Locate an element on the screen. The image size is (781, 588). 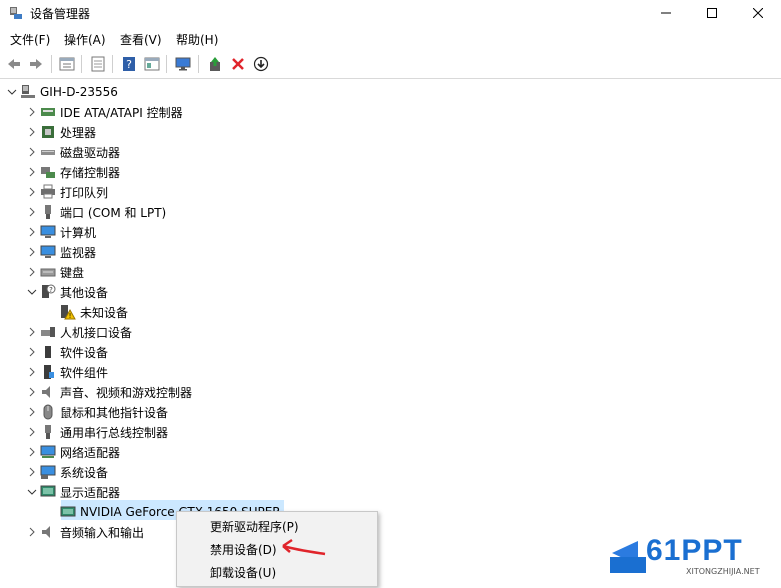
tree-label: 声音、视频和游戏控制器 is located at coordinates (126, 392).